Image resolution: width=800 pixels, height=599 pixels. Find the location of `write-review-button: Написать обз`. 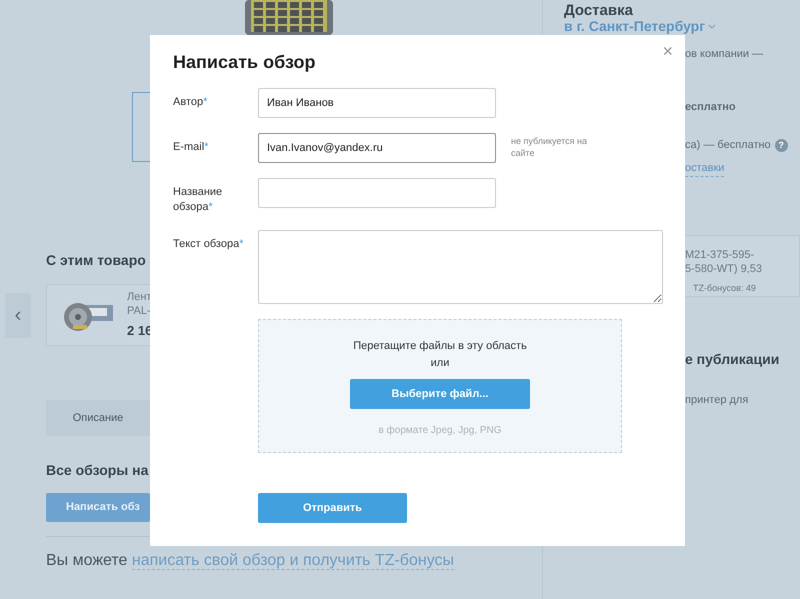

write-review-button: Написать обз is located at coordinates (98, 507).